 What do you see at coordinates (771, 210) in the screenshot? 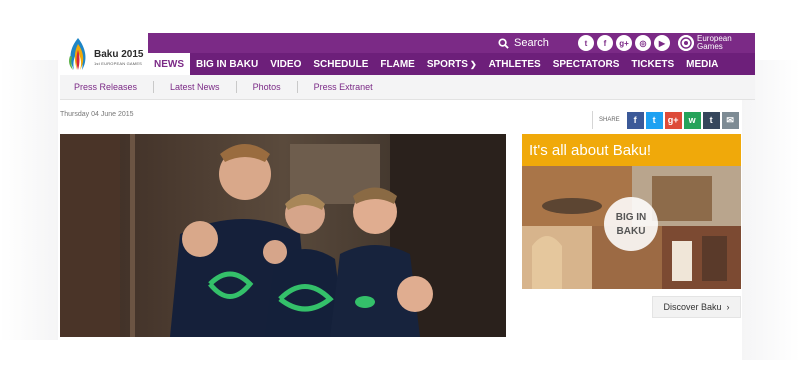
I see `background-decoration-right` at bounding box center [771, 210].